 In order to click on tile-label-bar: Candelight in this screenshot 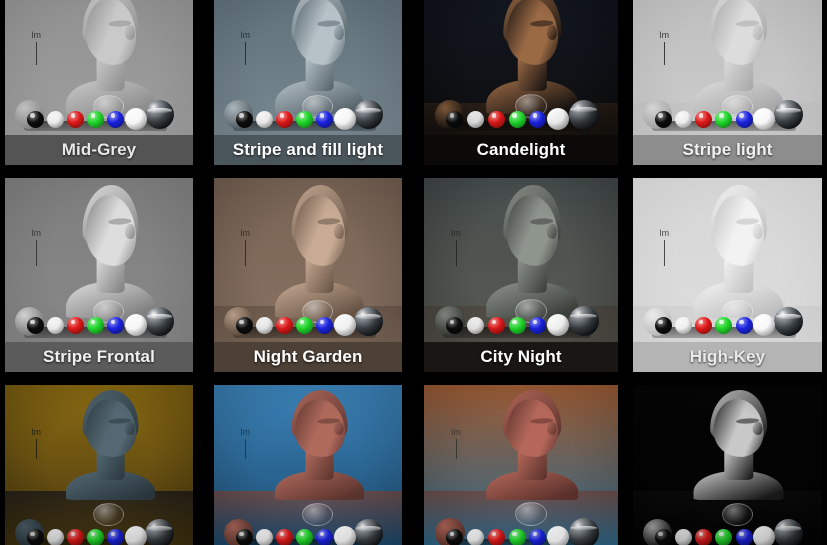, I will do `click(521, 150)`.